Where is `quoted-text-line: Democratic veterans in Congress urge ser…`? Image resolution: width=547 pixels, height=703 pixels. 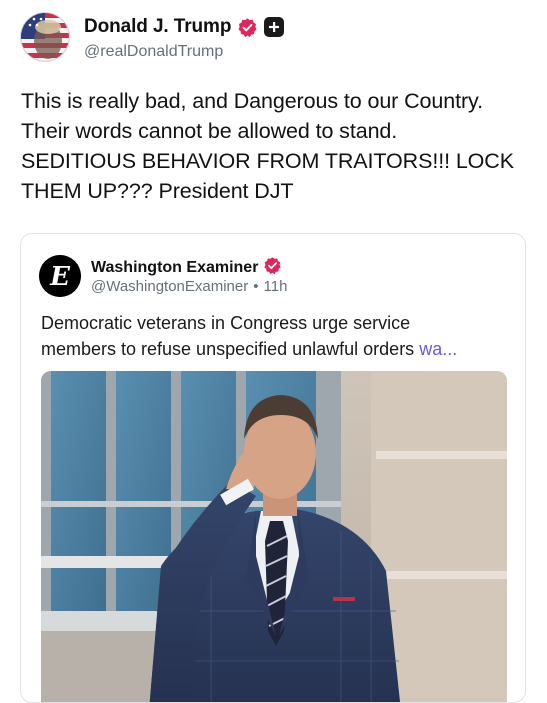
quoted-text-line: Democratic veterans in Congress urge ser… is located at coordinates (226, 323).